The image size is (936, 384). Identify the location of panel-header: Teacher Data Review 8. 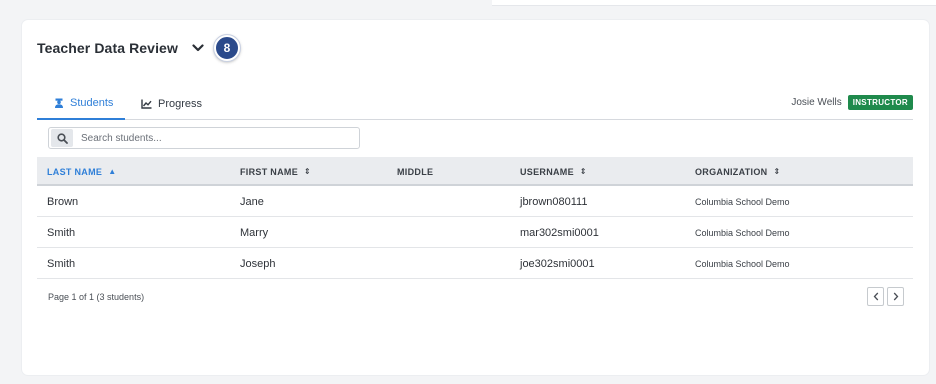
(139, 48).